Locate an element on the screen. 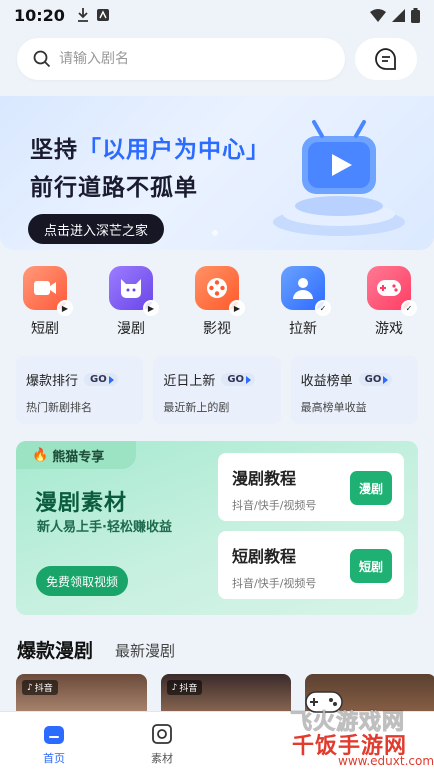  category-grid: ▶ 短剧 ▶ 漫剧 ▶ 影视 ✓ 拉新 ✓ 游戏 is located at coordinates (217, 302).